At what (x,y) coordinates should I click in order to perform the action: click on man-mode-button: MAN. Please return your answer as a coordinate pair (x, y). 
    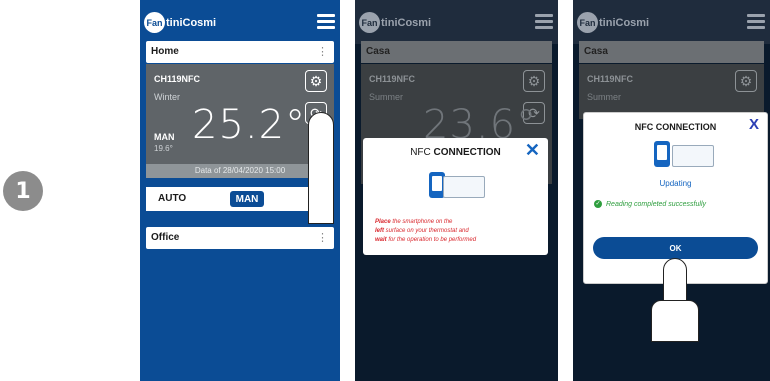
    Looking at the image, I should click on (247, 199).